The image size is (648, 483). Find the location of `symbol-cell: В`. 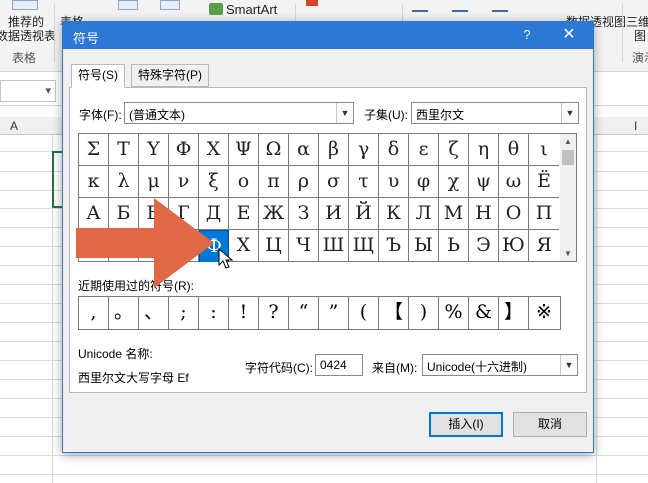

symbol-cell: В is located at coordinates (154, 214).